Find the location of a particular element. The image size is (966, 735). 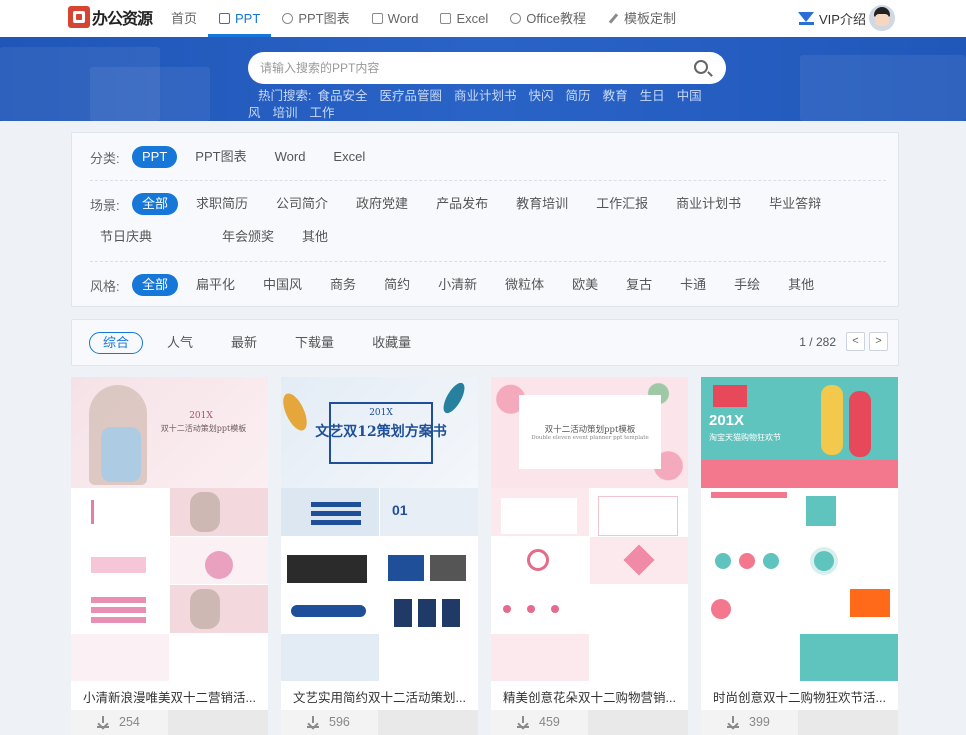

scene-option: 节日庆典 is located at coordinates (126, 237).